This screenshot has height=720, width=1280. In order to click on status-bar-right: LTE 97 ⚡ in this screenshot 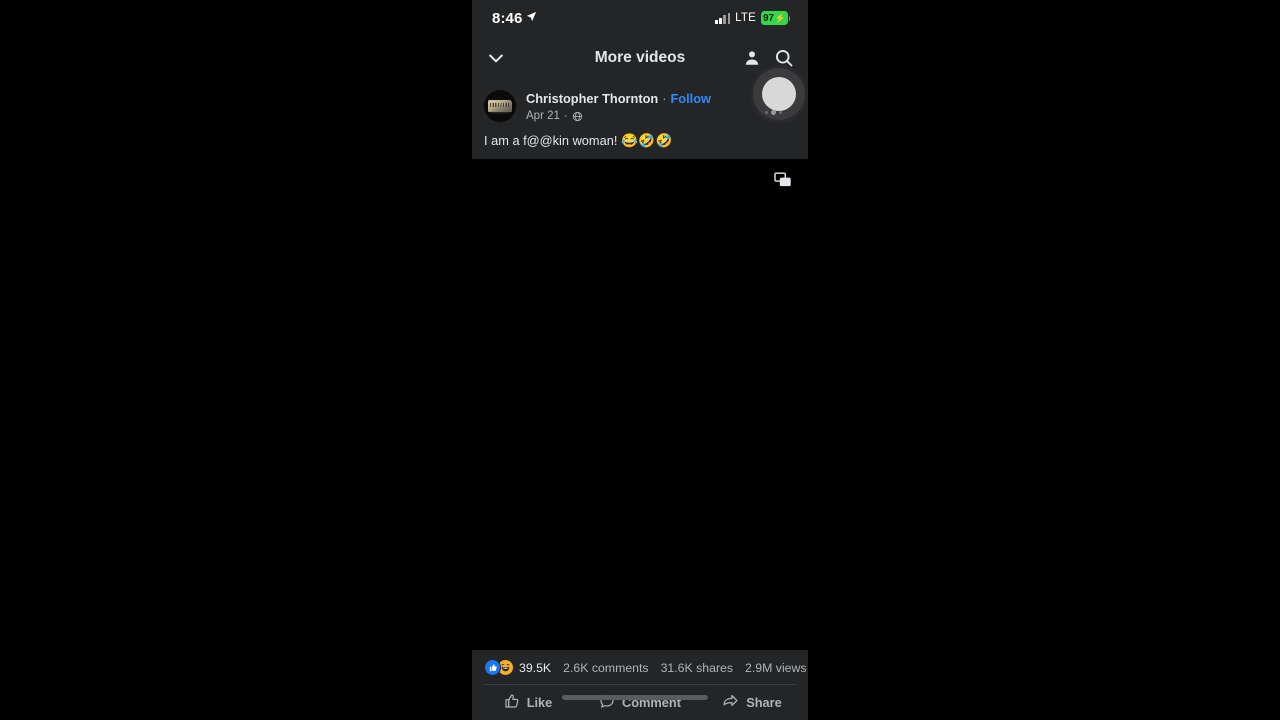, I will do `click(752, 18)`.